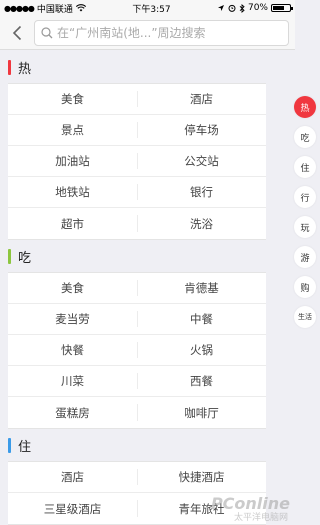  I want to click on category-item: 超市, so click(72, 223).